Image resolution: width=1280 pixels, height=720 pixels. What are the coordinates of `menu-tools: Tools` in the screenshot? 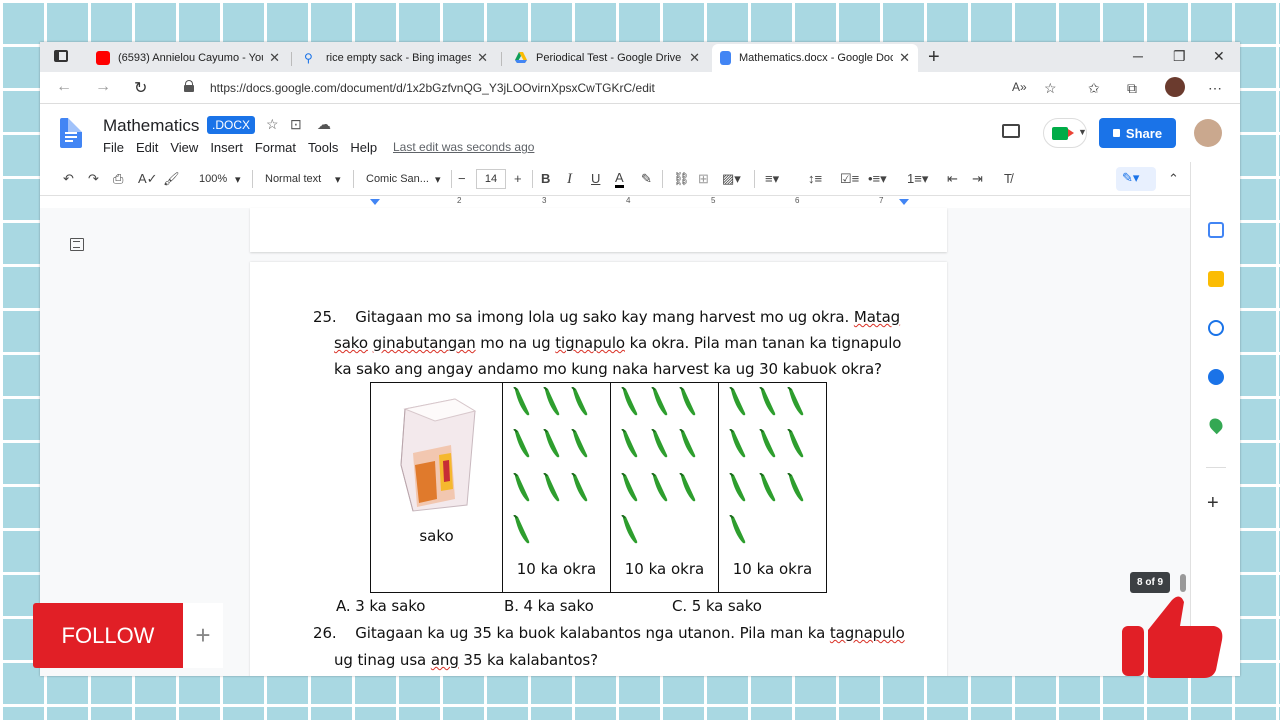 It's located at (323, 147).